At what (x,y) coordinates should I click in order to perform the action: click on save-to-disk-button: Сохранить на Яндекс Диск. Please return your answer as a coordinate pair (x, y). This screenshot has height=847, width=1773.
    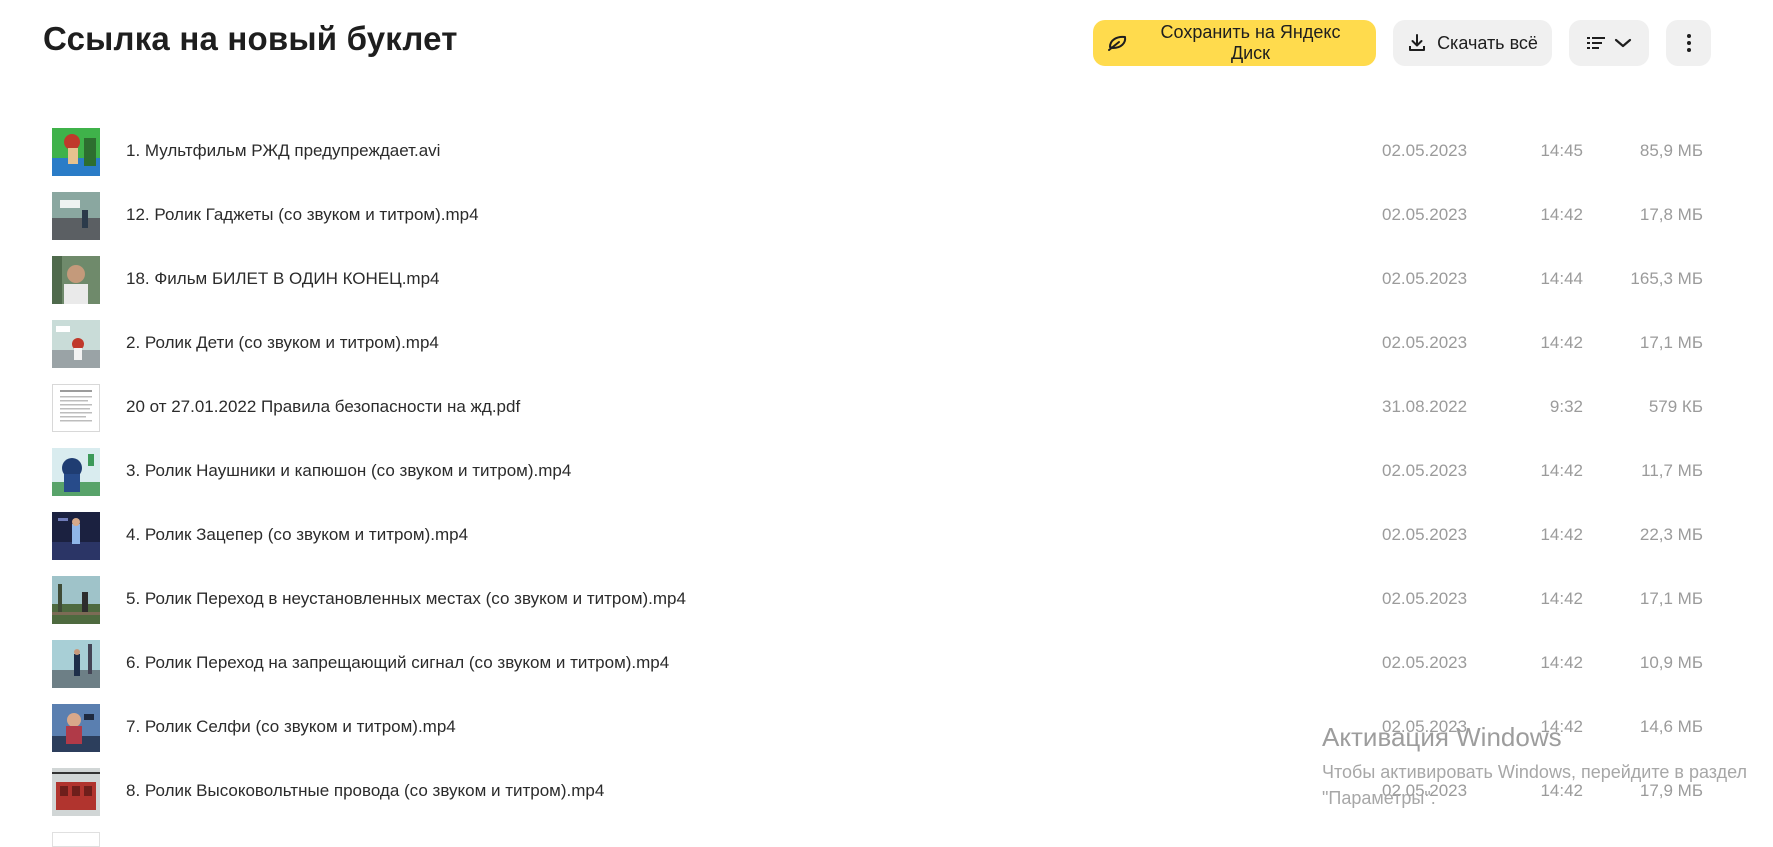
    Looking at the image, I should click on (1234, 43).